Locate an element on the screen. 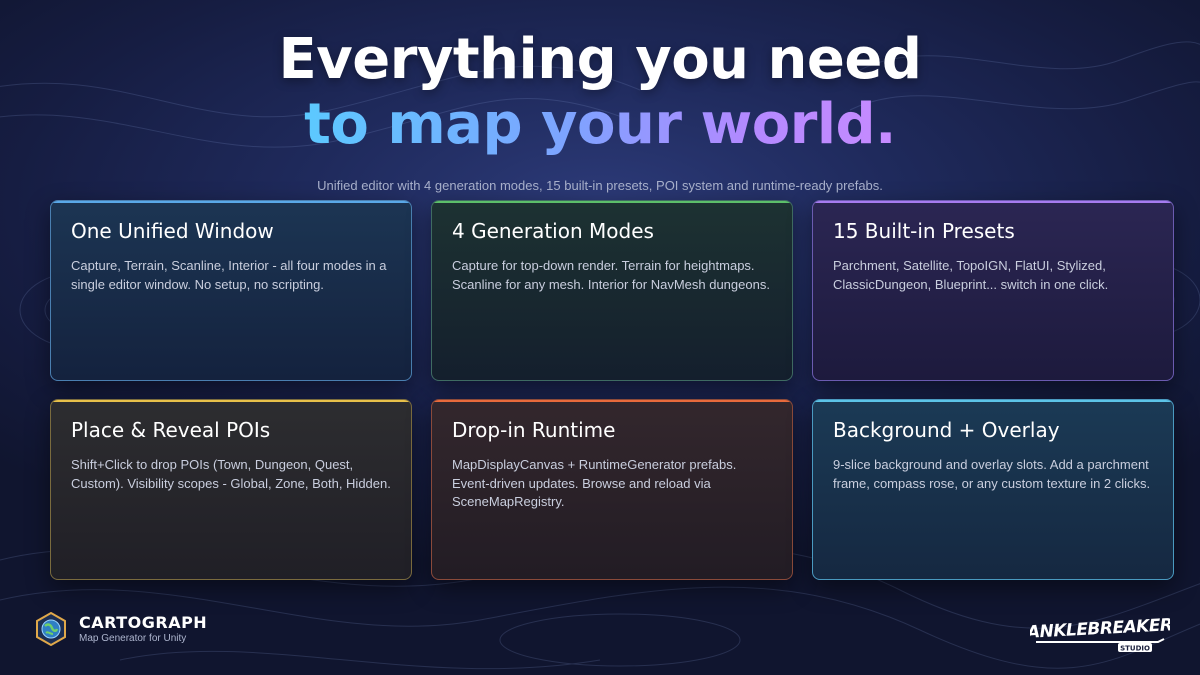 The width and height of the screenshot is (1200, 675). studio-sub: STUDIO is located at coordinates (1135, 649).